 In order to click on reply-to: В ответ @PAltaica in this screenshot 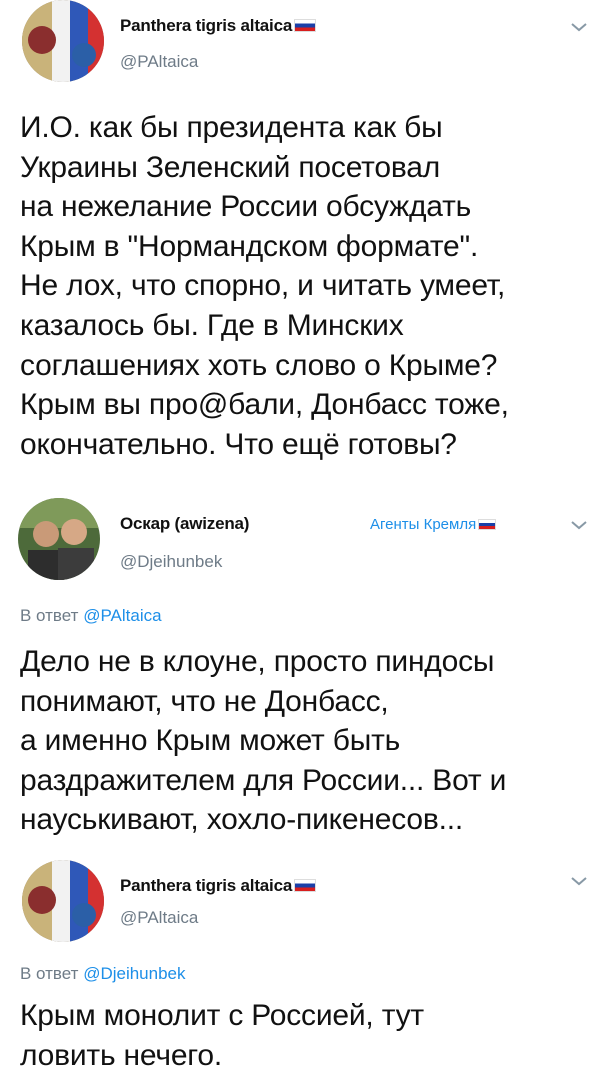, I will do `click(91, 615)`.